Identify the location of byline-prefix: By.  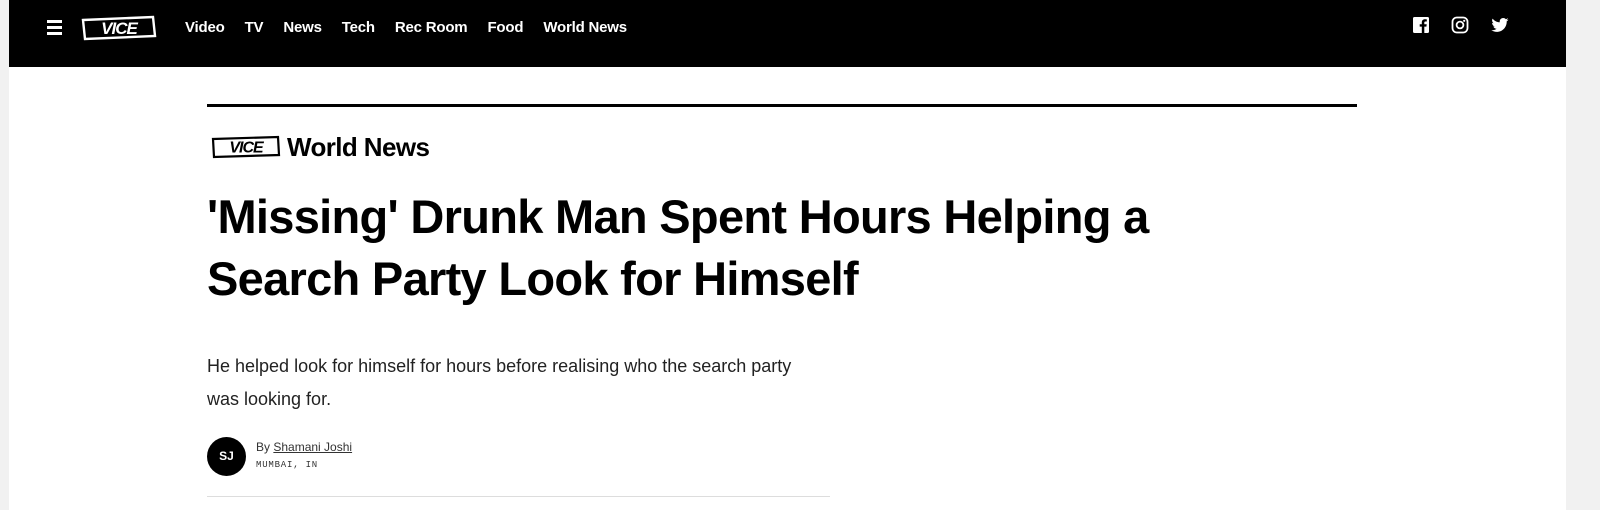
(263, 447).